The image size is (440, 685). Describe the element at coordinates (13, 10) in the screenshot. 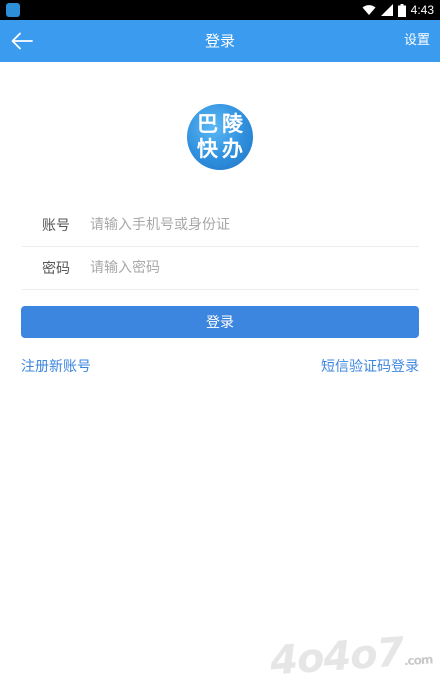

I see `app-notification-icon` at that location.